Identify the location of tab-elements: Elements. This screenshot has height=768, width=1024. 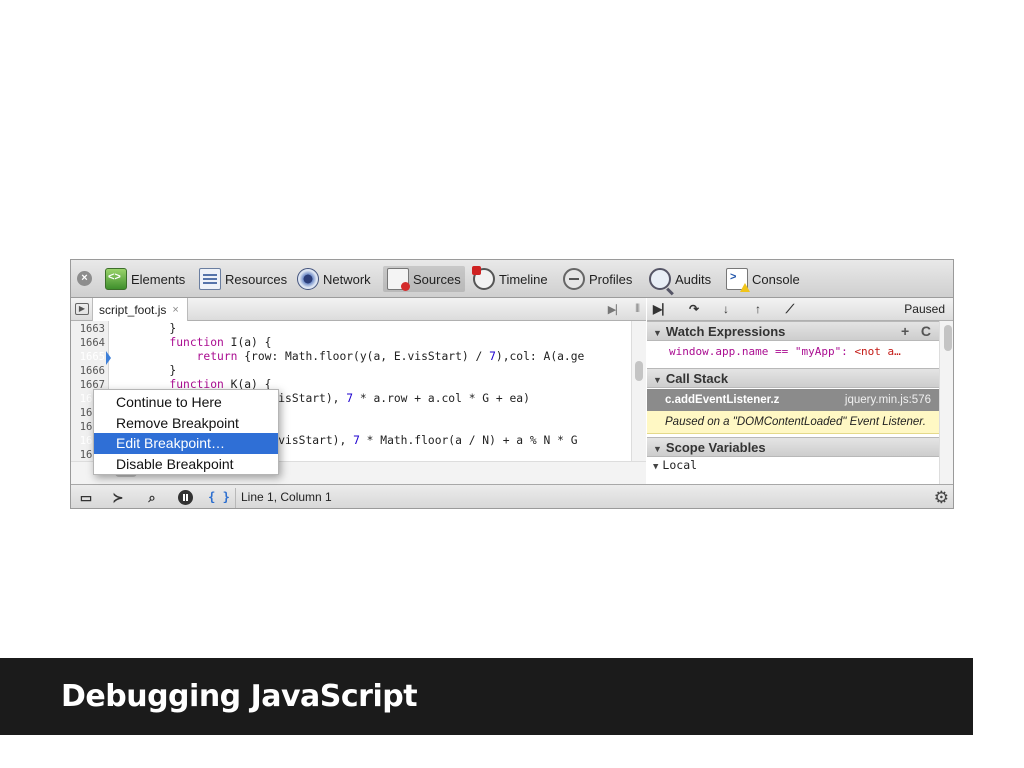
(145, 279).